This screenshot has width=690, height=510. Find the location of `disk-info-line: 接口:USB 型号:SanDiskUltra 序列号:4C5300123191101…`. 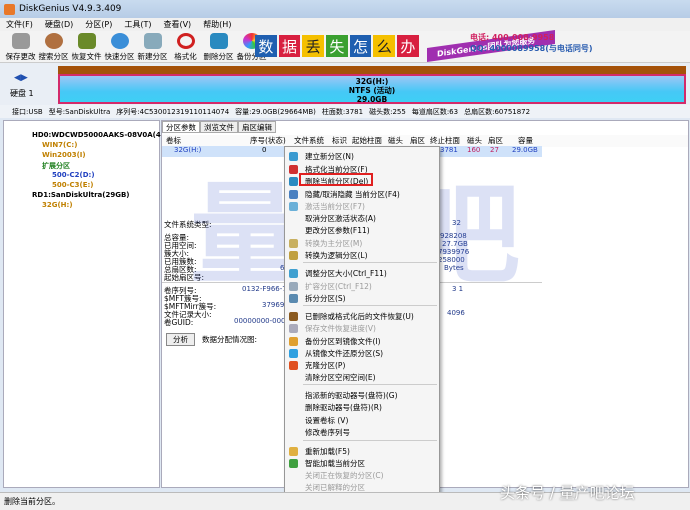

disk-info-line: 接口:USB 型号:SanDiskUltra 序列号:4C5300123191101… is located at coordinates (345, 111).